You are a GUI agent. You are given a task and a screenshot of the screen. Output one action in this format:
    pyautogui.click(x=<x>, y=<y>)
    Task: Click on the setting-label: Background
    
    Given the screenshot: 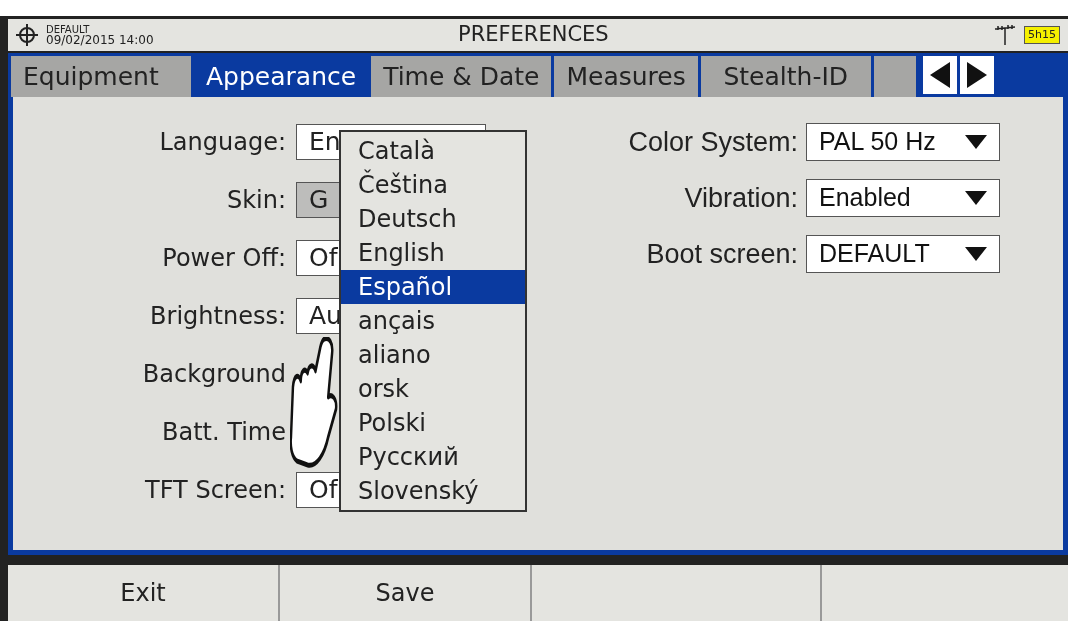 What is the action you would take?
    pyautogui.click(x=213, y=374)
    